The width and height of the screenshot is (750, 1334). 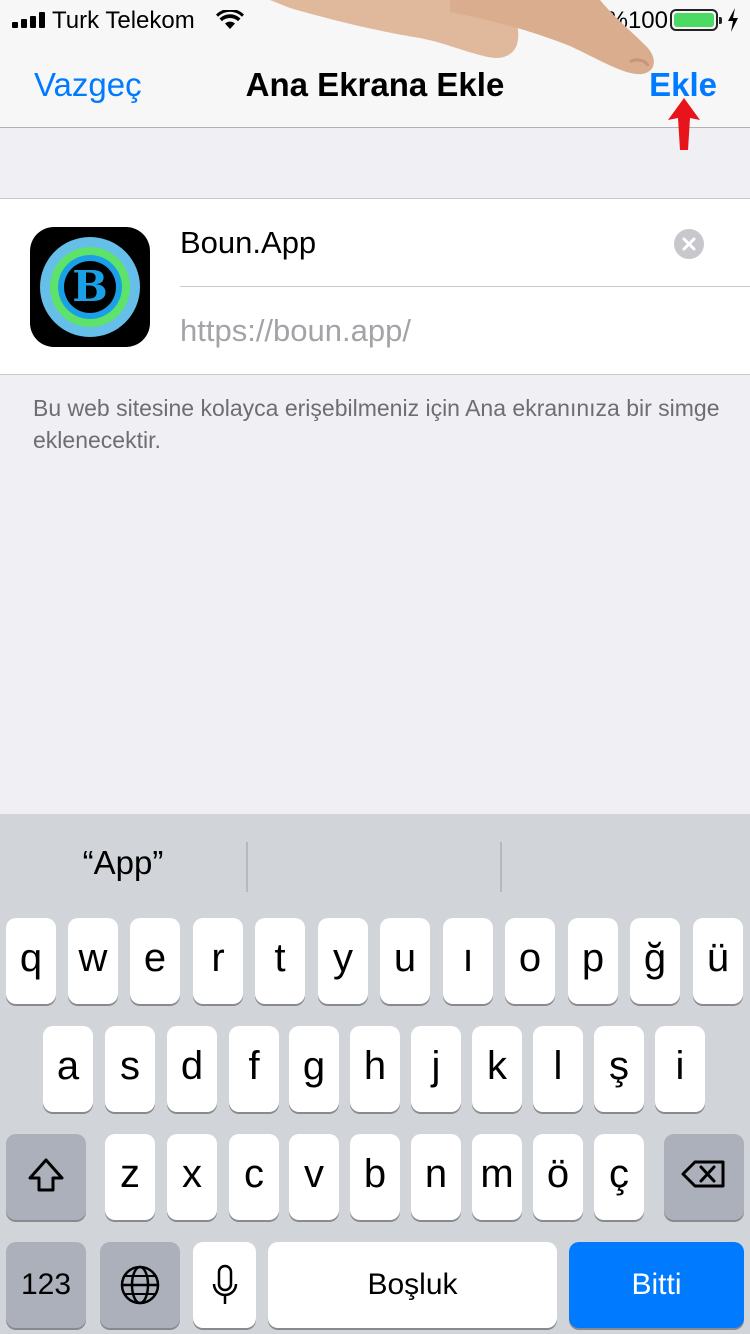 I want to click on key-o: o, so click(x=530, y=961).